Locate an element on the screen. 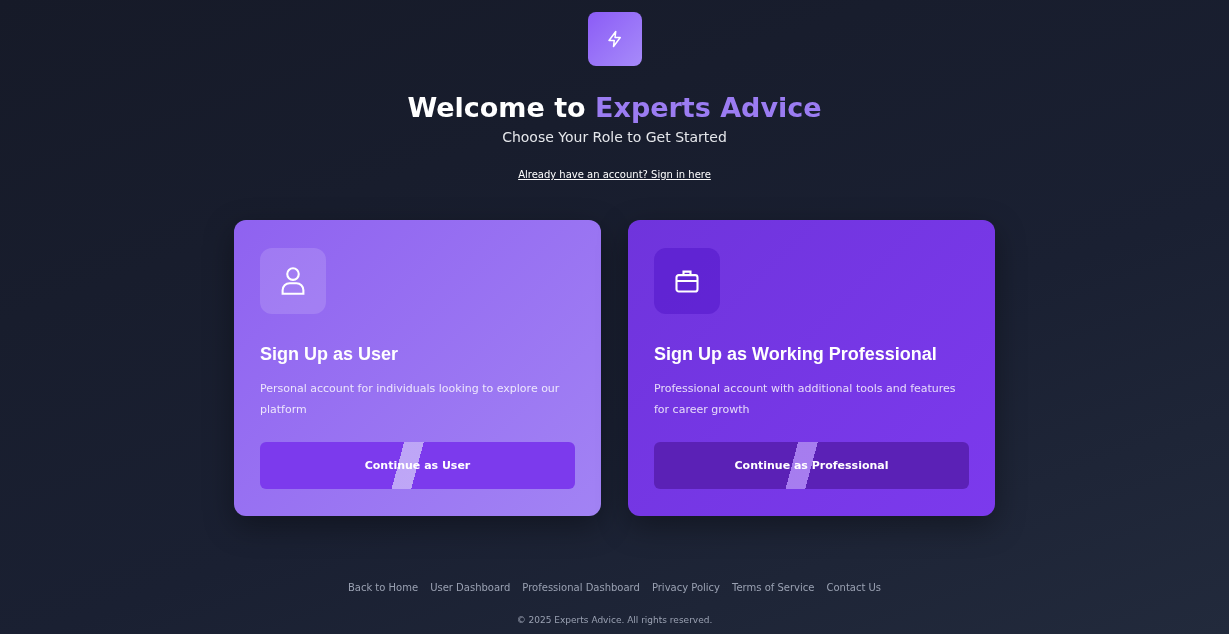  lightning-icon is located at coordinates (614, 39).